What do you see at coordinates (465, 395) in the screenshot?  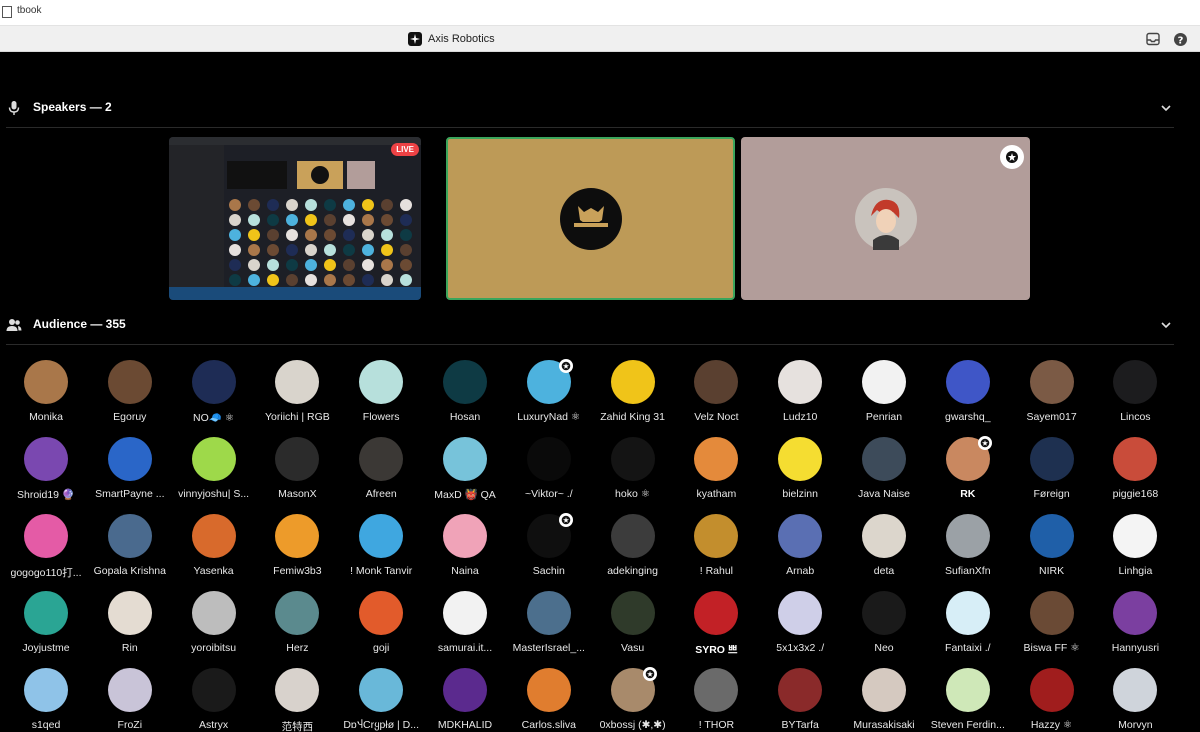 I see `audience-member: Hosan` at bounding box center [465, 395].